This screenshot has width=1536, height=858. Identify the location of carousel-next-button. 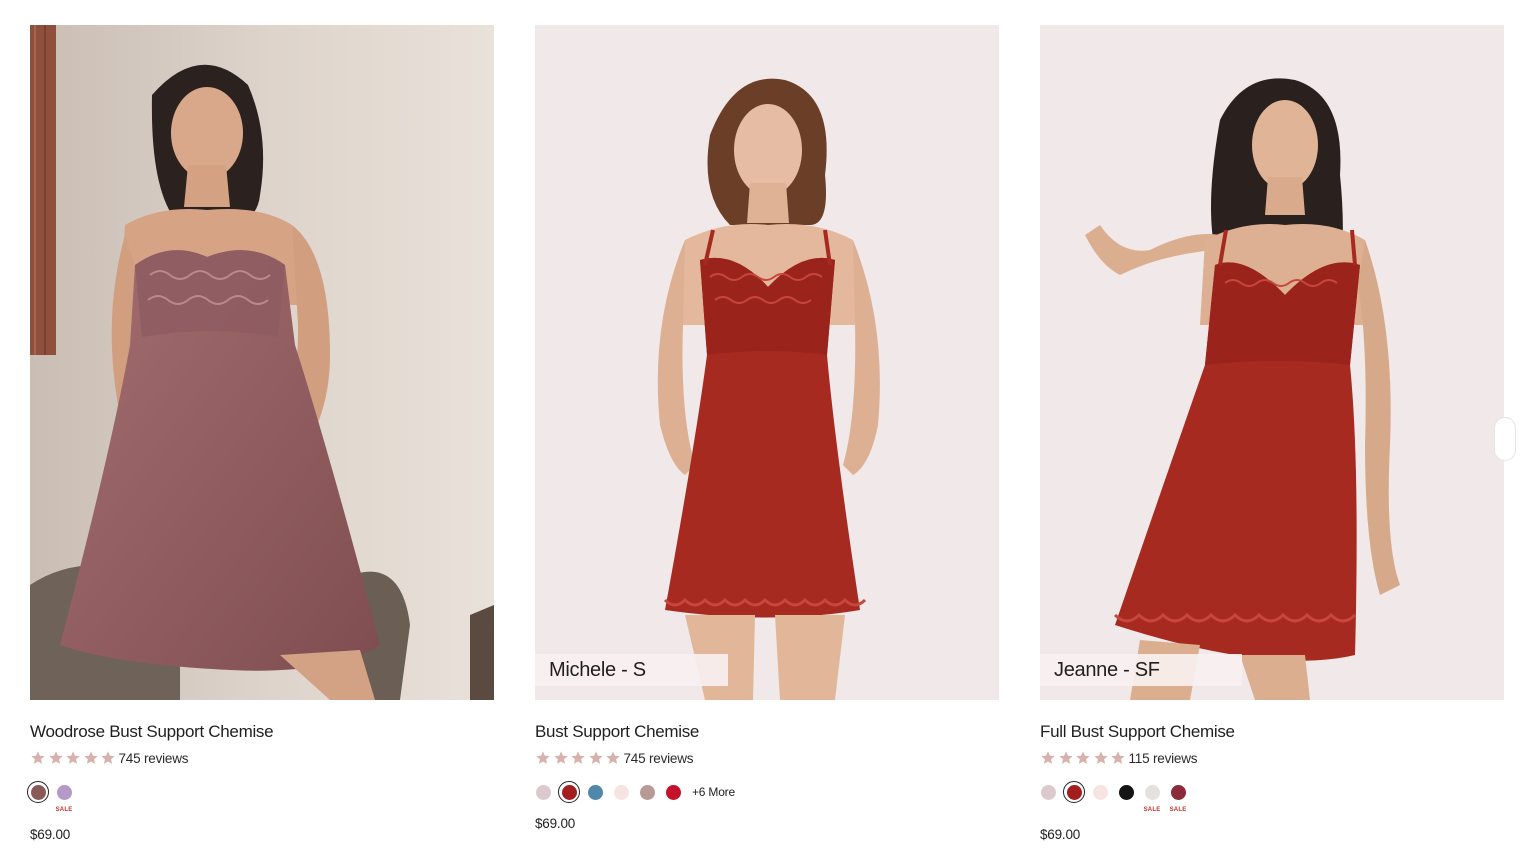
(1505, 439).